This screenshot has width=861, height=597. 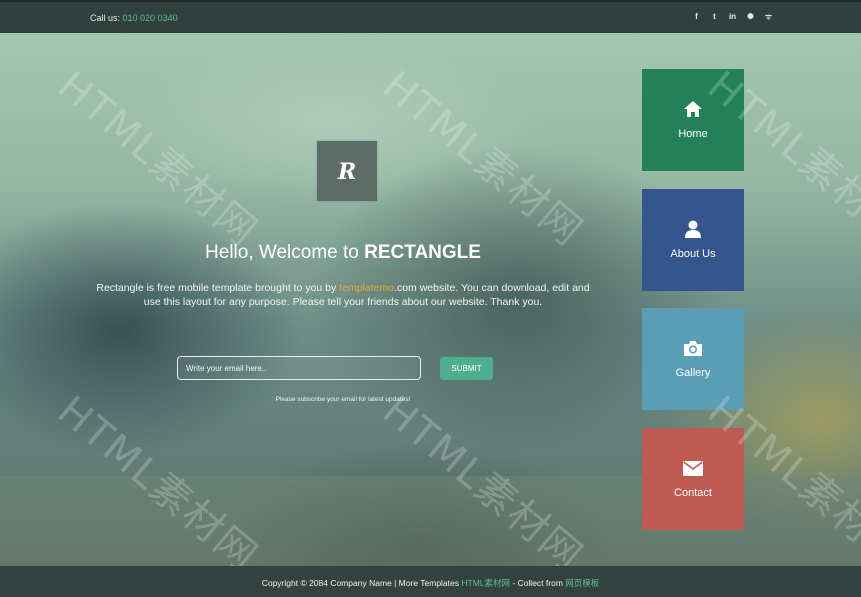 I want to click on twitter-icon: t, so click(x=714, y=16).